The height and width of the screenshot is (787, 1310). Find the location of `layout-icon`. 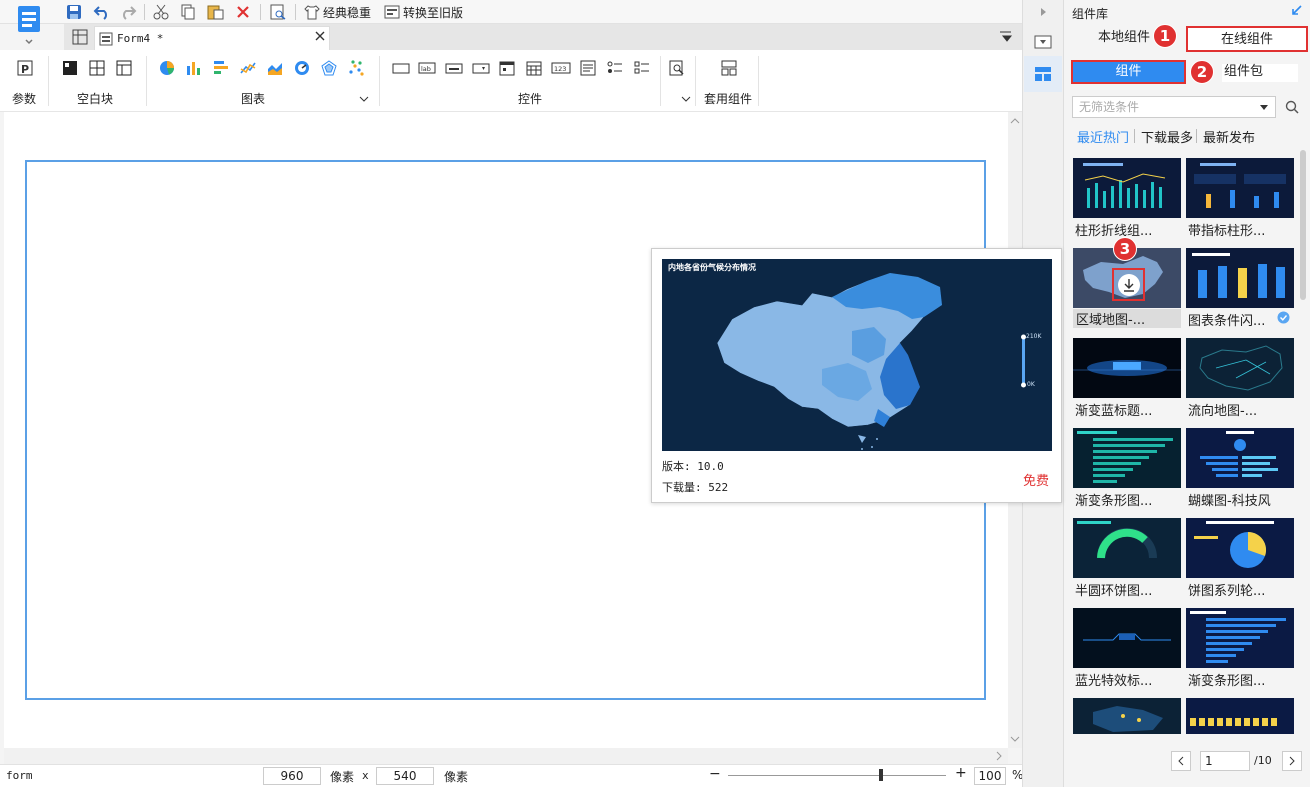

layout-icon is located at coordinates (1043, 74).